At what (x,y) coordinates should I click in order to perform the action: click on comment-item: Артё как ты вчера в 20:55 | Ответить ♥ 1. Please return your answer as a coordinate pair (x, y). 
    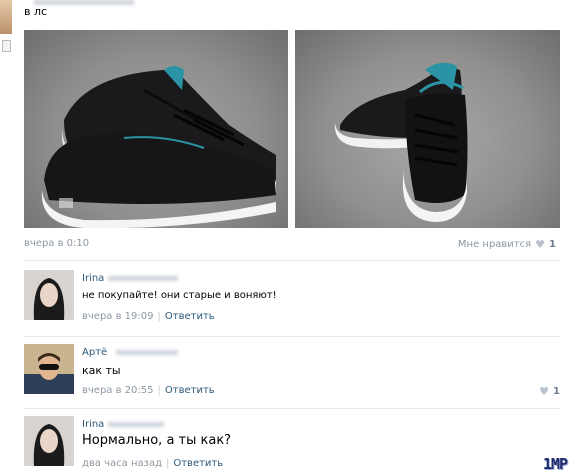
    Looking at the image, I should click on (292, 371).